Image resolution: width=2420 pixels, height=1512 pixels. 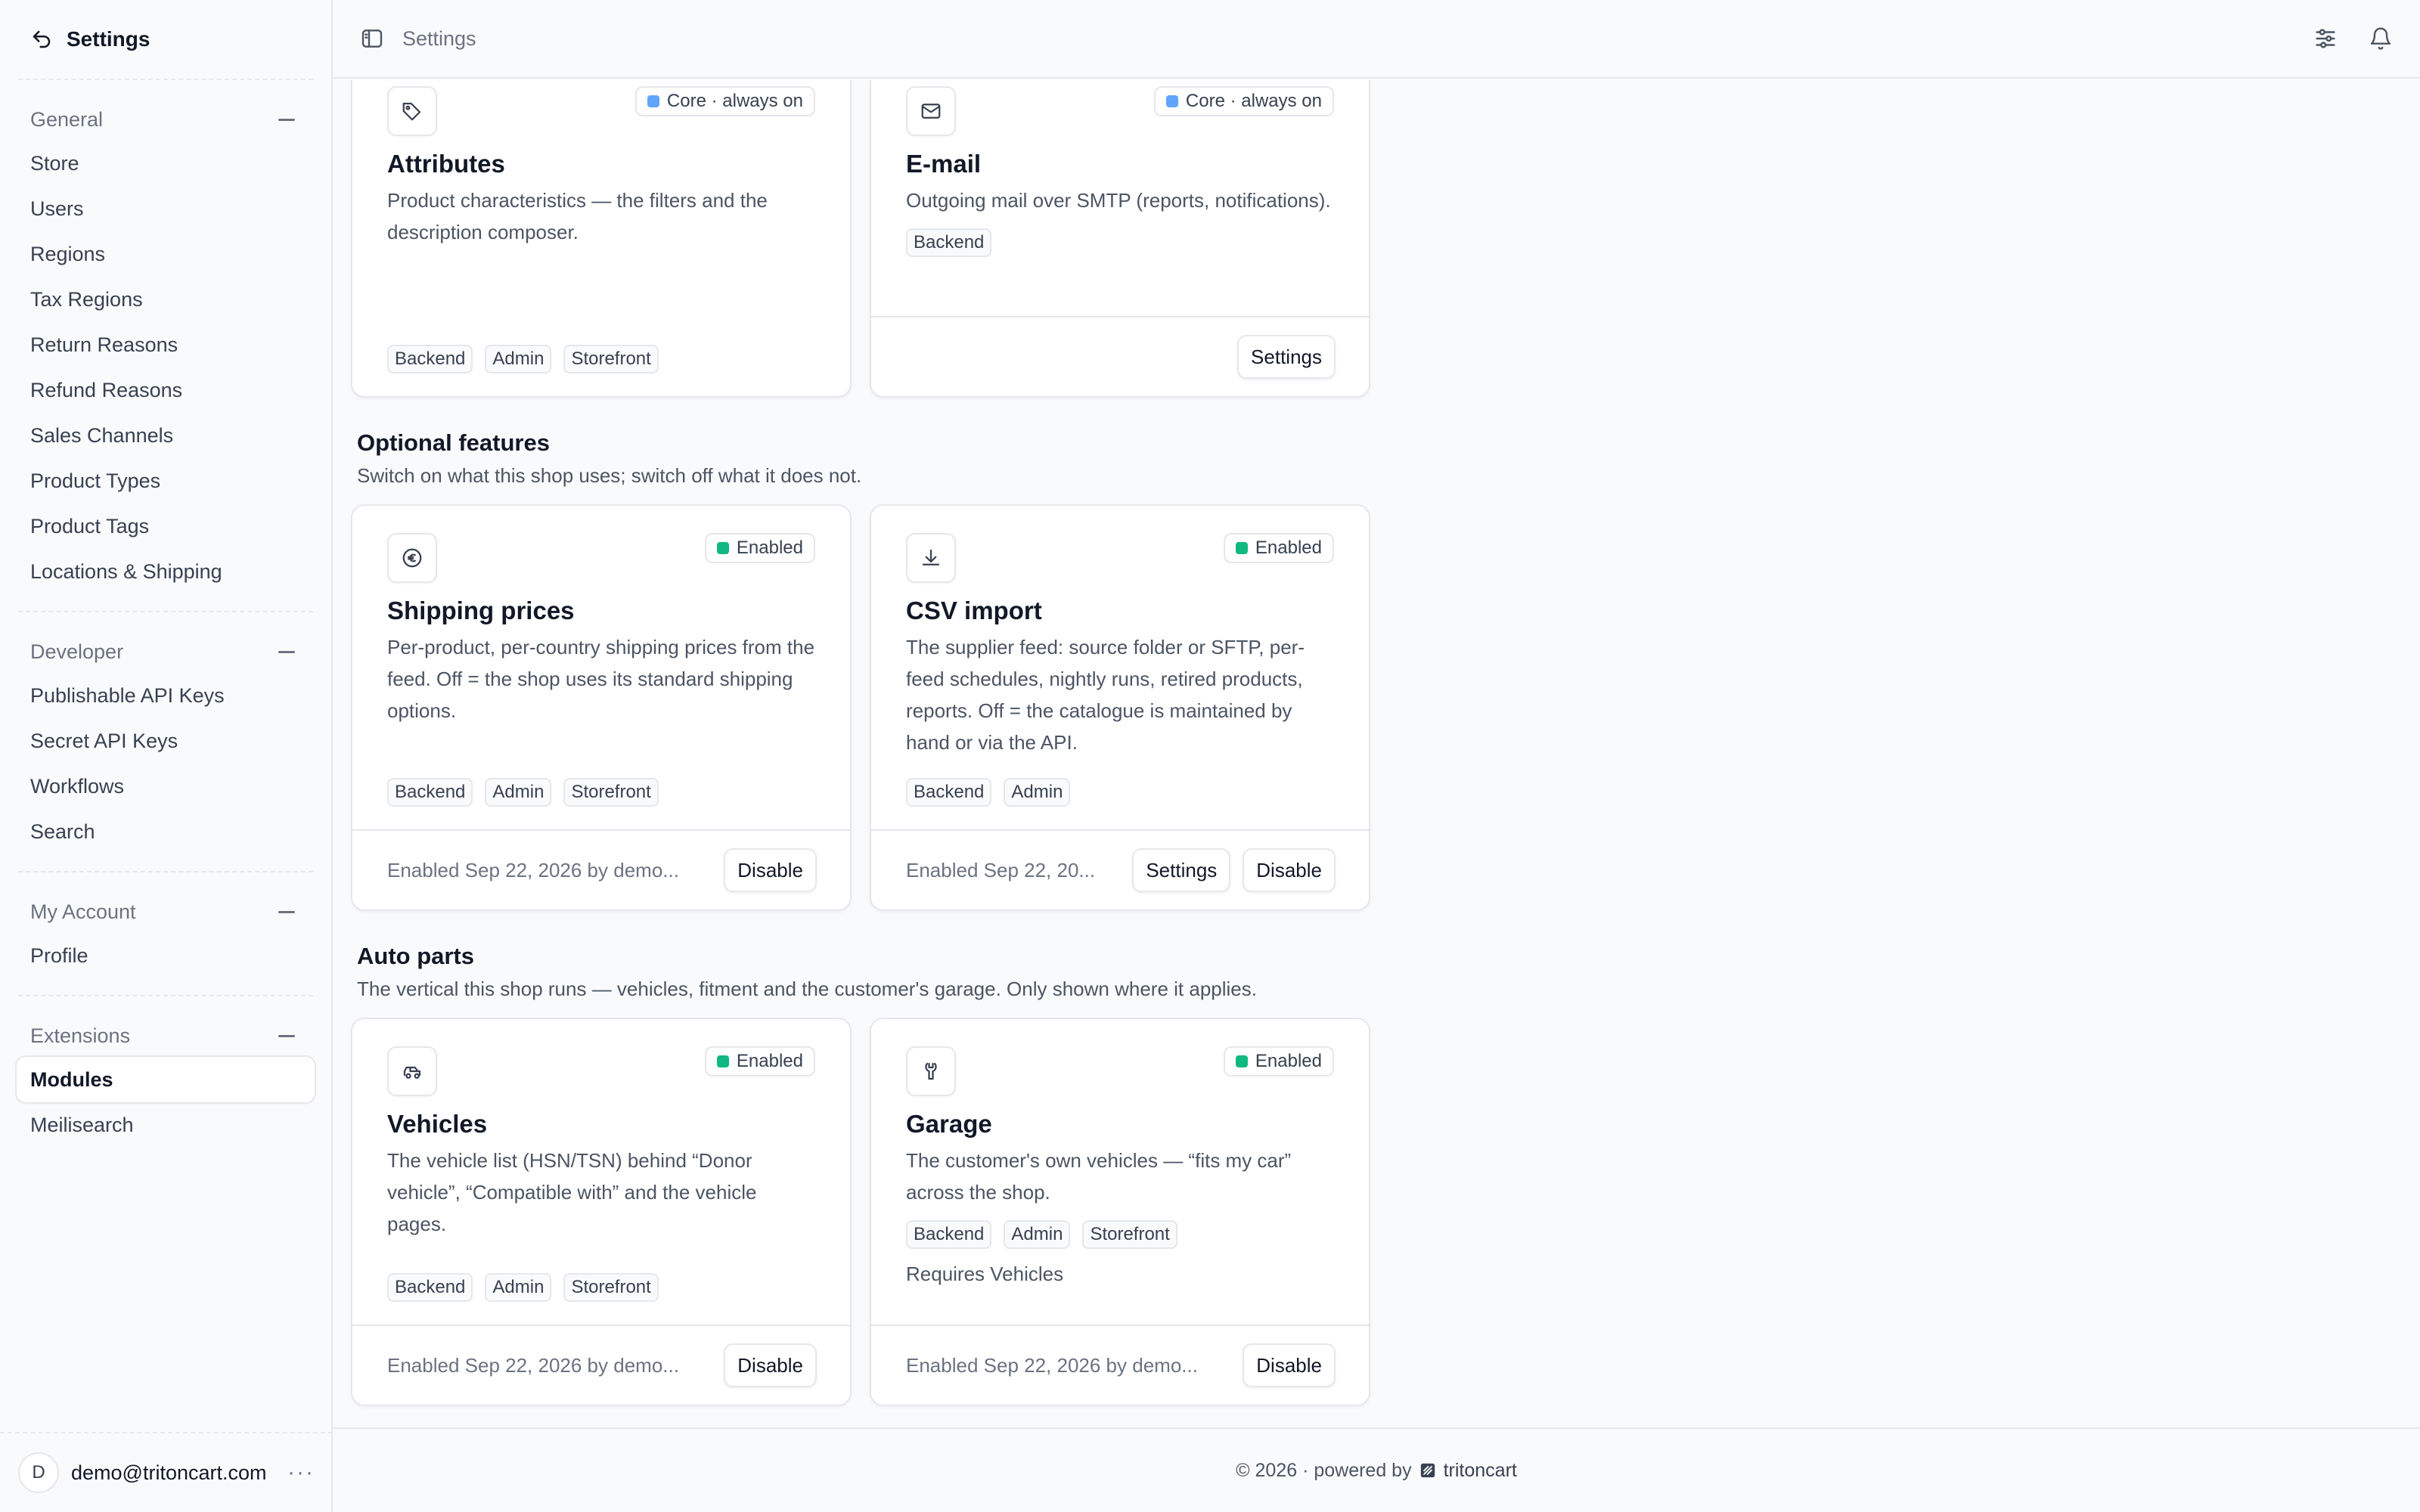 What do you see at coordinates (1376, 1469) in the screenshot?
I see `page-footer: © 2026 · powered by tritoncart` at bounding box center [1376, 1469].